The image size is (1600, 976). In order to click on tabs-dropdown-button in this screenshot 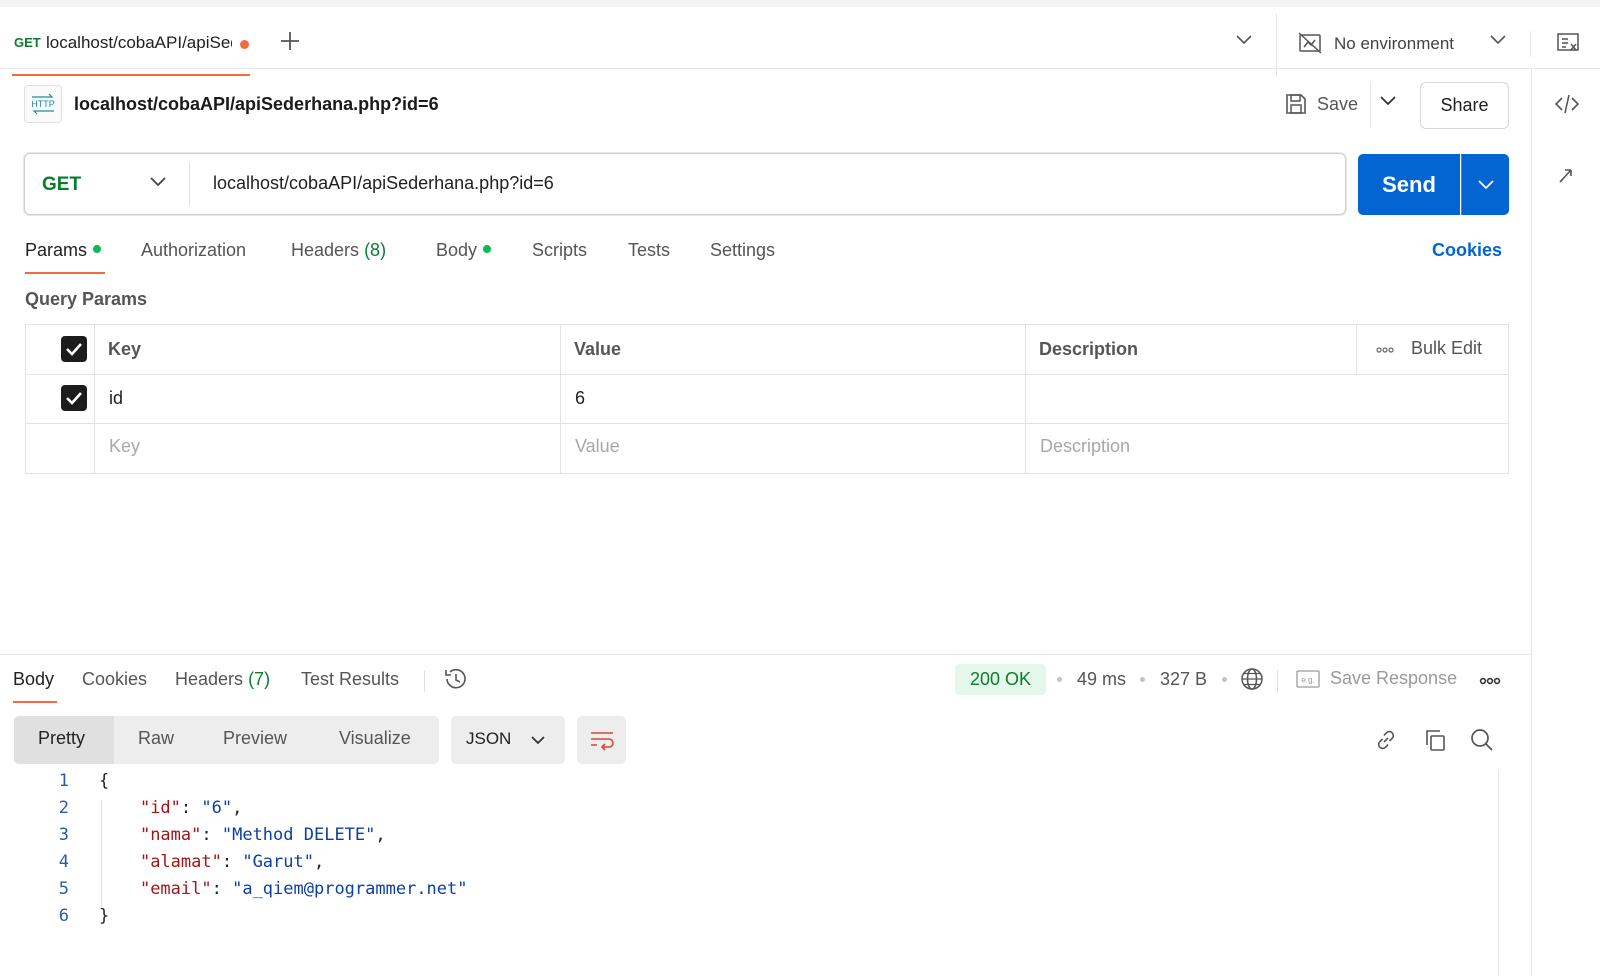, I will do `click(1244, 40)`.